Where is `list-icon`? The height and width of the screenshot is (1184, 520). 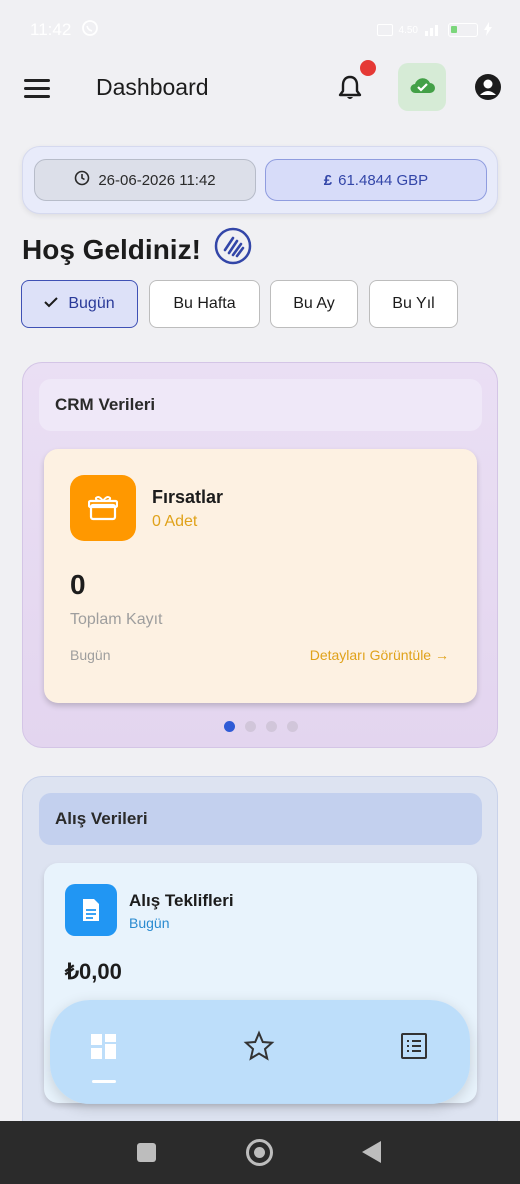
list-icon is located at coordinates (415, 1047).